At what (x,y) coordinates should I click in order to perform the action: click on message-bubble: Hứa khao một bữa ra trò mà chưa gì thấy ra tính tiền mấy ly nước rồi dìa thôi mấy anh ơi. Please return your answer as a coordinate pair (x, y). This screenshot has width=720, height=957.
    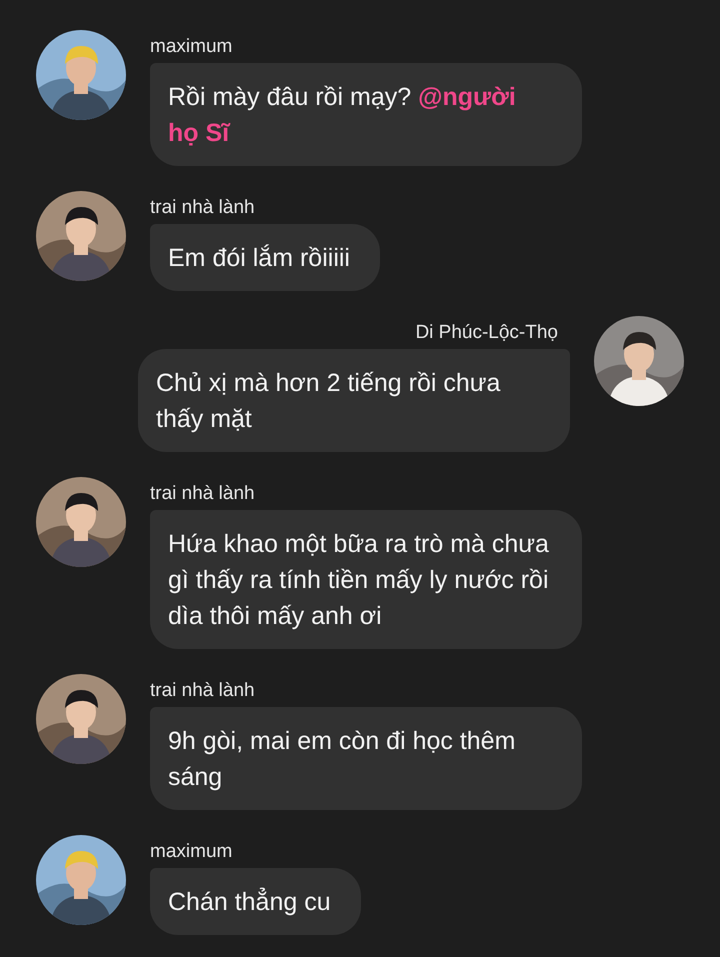
    Looking at the image, I should click on (366, 579).